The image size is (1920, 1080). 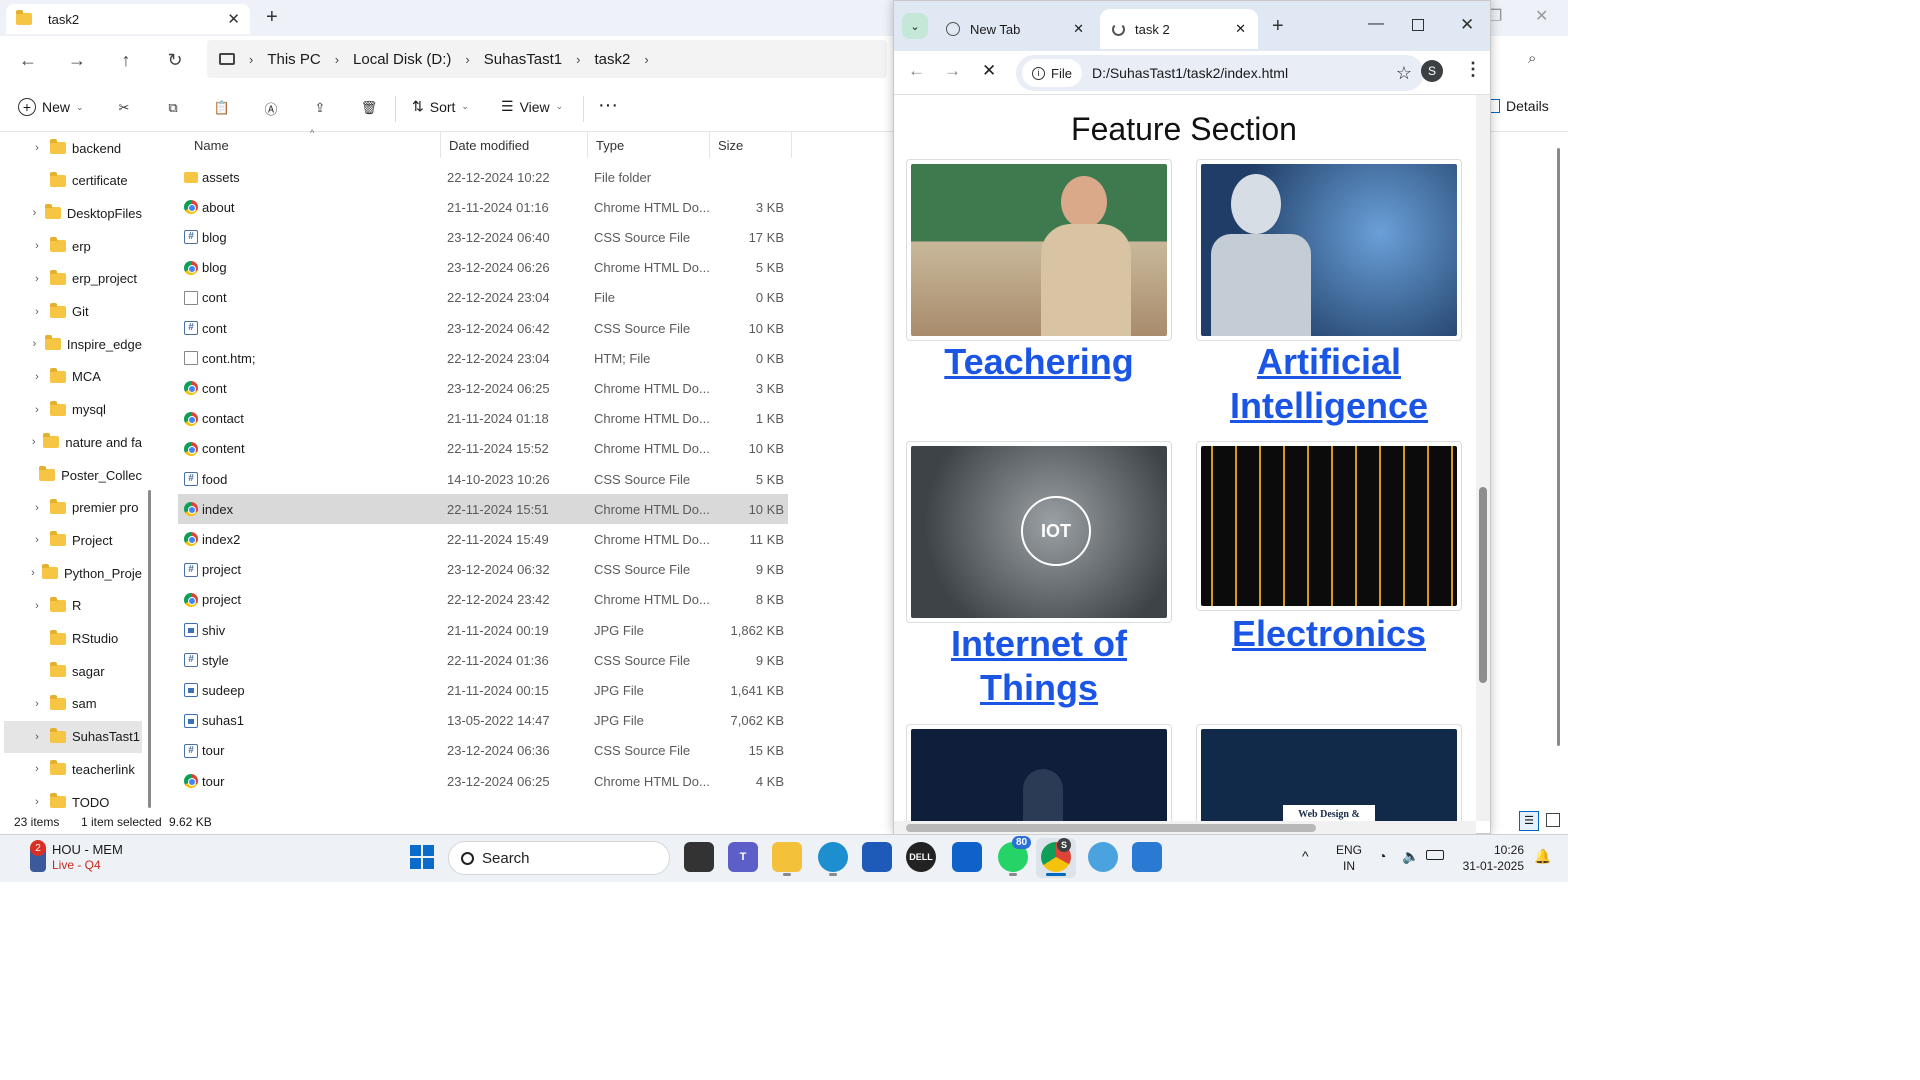 I want to click on explorer-right-scrollbar, so click(x=1558, y=447).